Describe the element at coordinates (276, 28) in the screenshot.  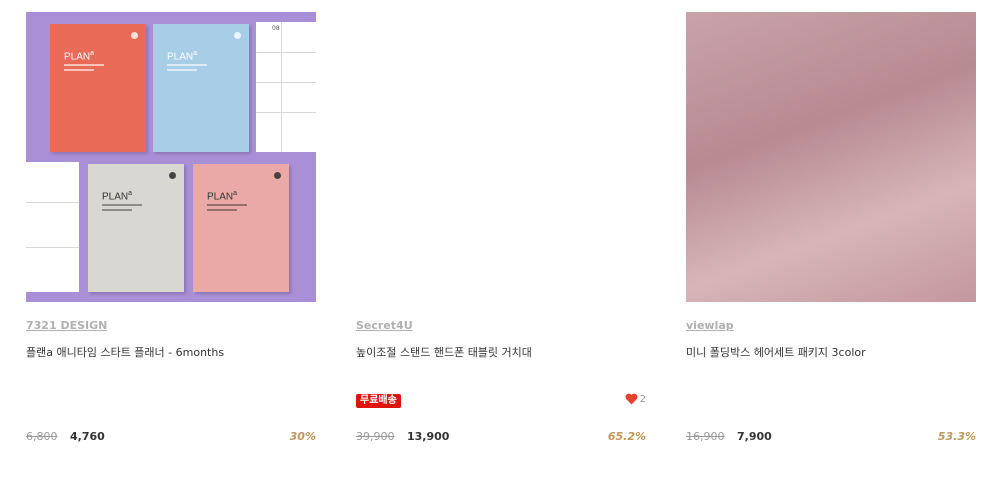
I see `page-number: 08` at that location.